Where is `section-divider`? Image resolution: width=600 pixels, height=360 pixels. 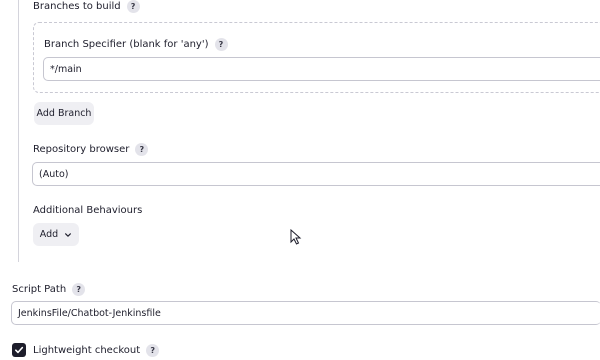 section-divider is located at coordinates (18, 131).